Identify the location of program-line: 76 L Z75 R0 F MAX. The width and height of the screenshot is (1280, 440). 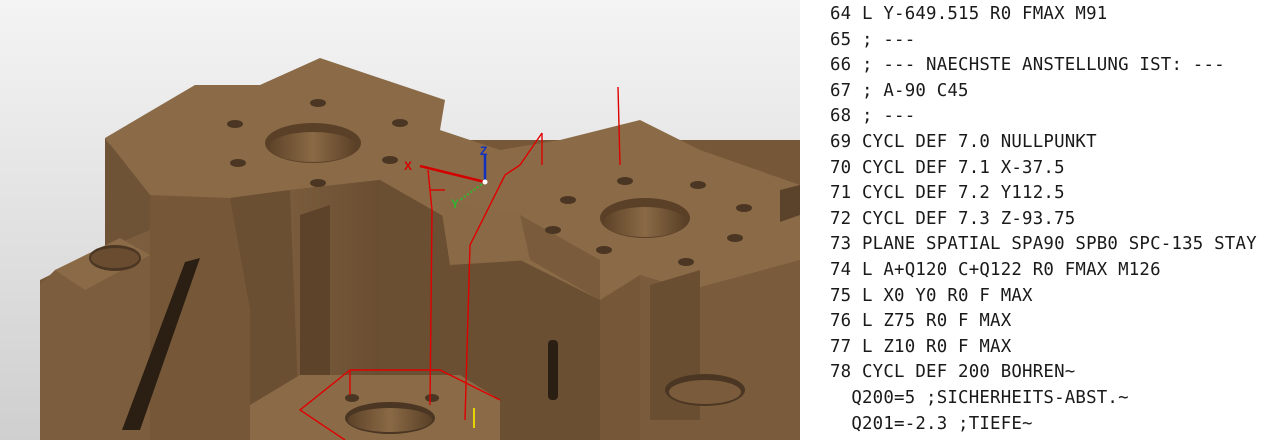
(920, 321).